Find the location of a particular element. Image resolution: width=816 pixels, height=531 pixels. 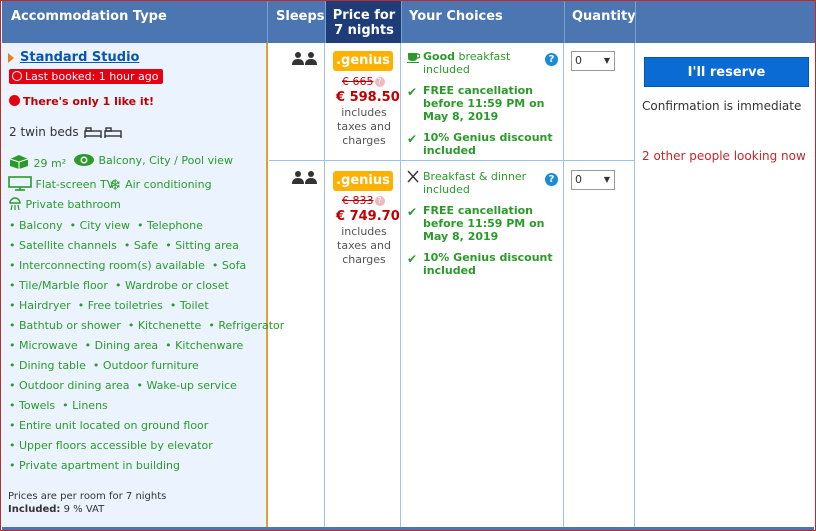

header-price-line1: Price for is located at coordinates (364, 15).